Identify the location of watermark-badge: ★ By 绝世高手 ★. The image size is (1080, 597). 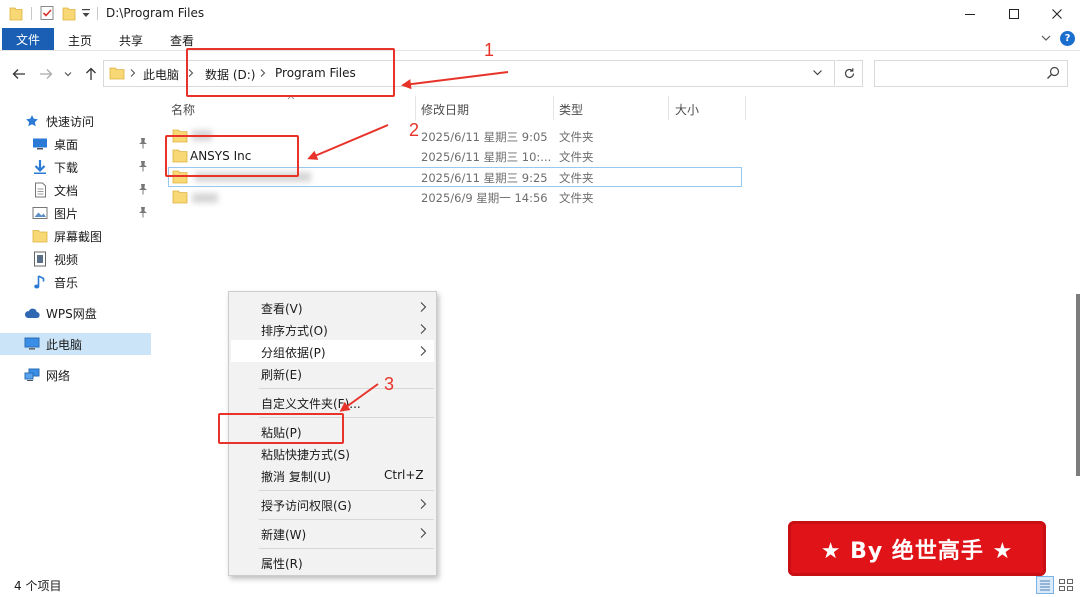
(917, 548).